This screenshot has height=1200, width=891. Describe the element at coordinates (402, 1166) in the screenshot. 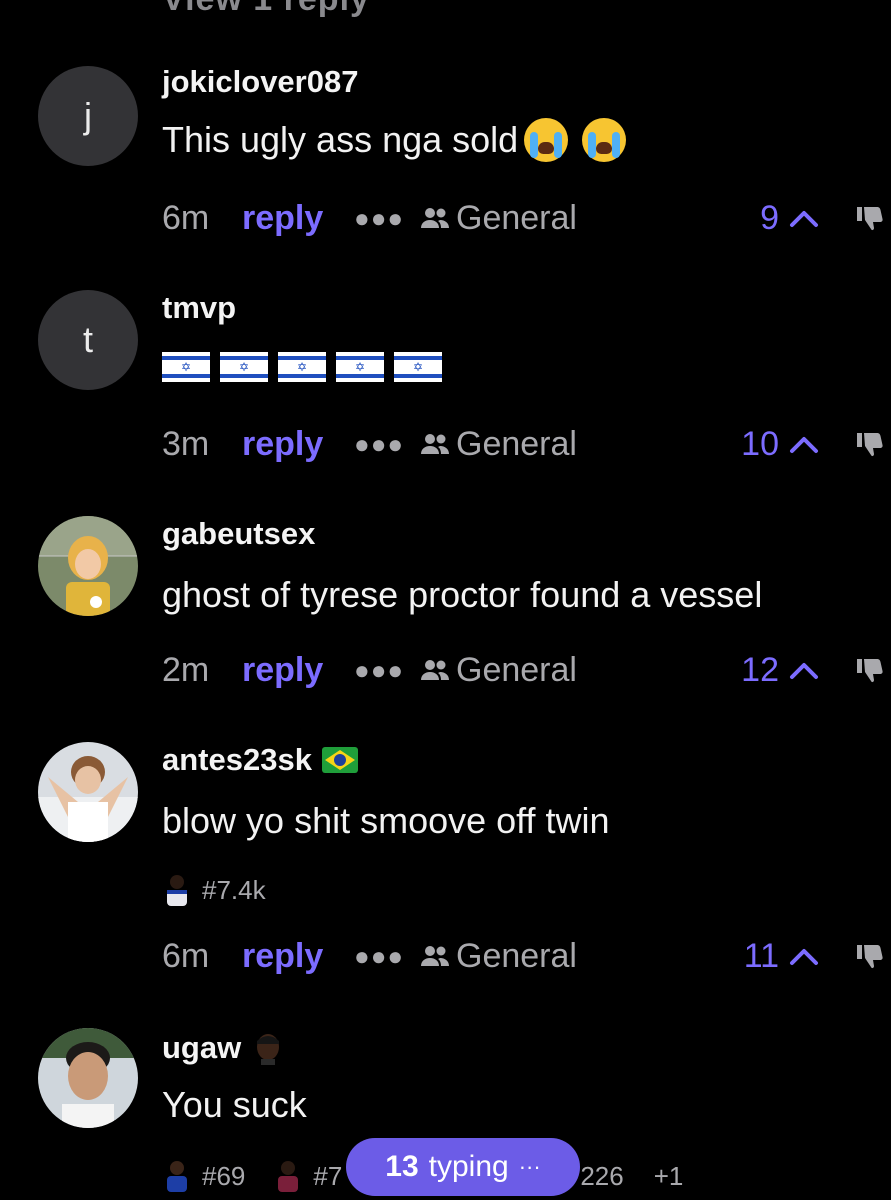

I see `typing-count: 13` at that location.